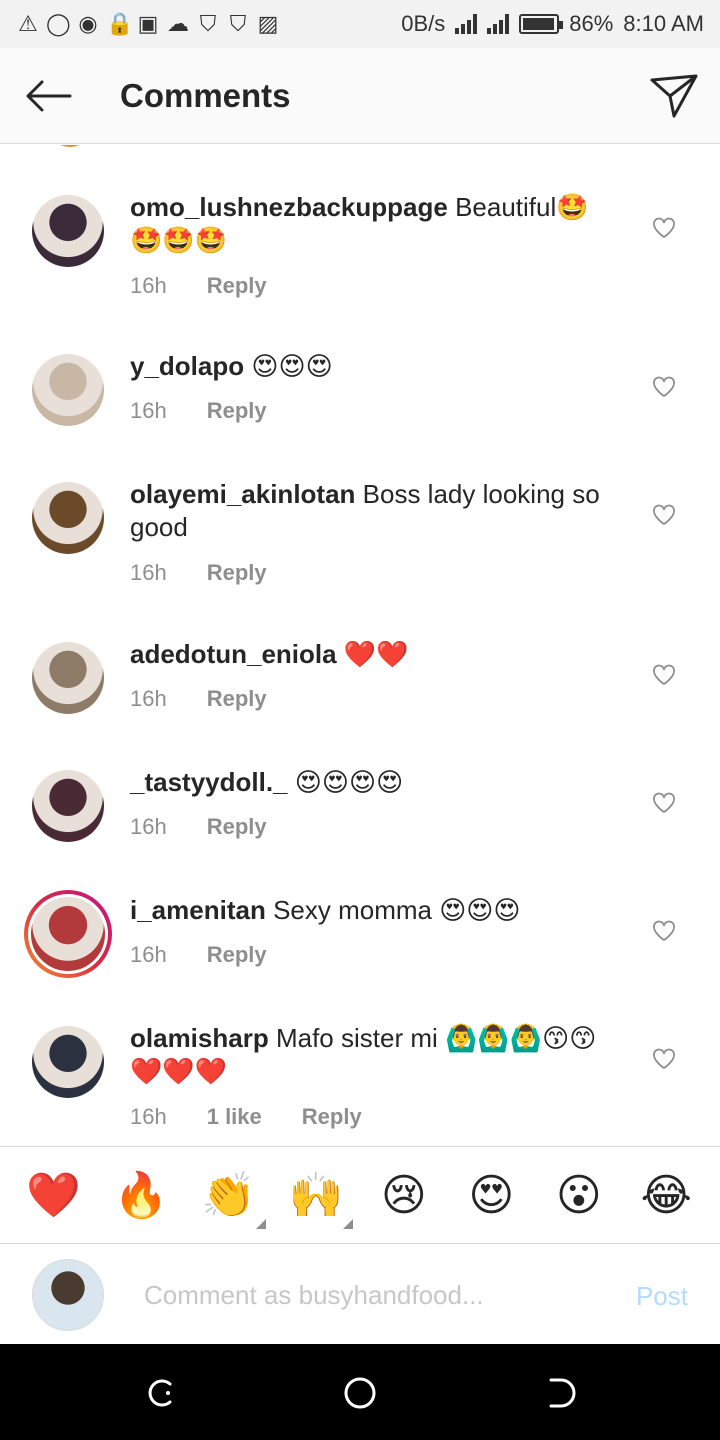 Image resolution: width=720 pixels, height=1440 pixels. I want to click on status-icons: ⚠ ◯ ◉ 🔒 ▣ ☁ ⛉ ⛉ ▨, so click(148, 24).